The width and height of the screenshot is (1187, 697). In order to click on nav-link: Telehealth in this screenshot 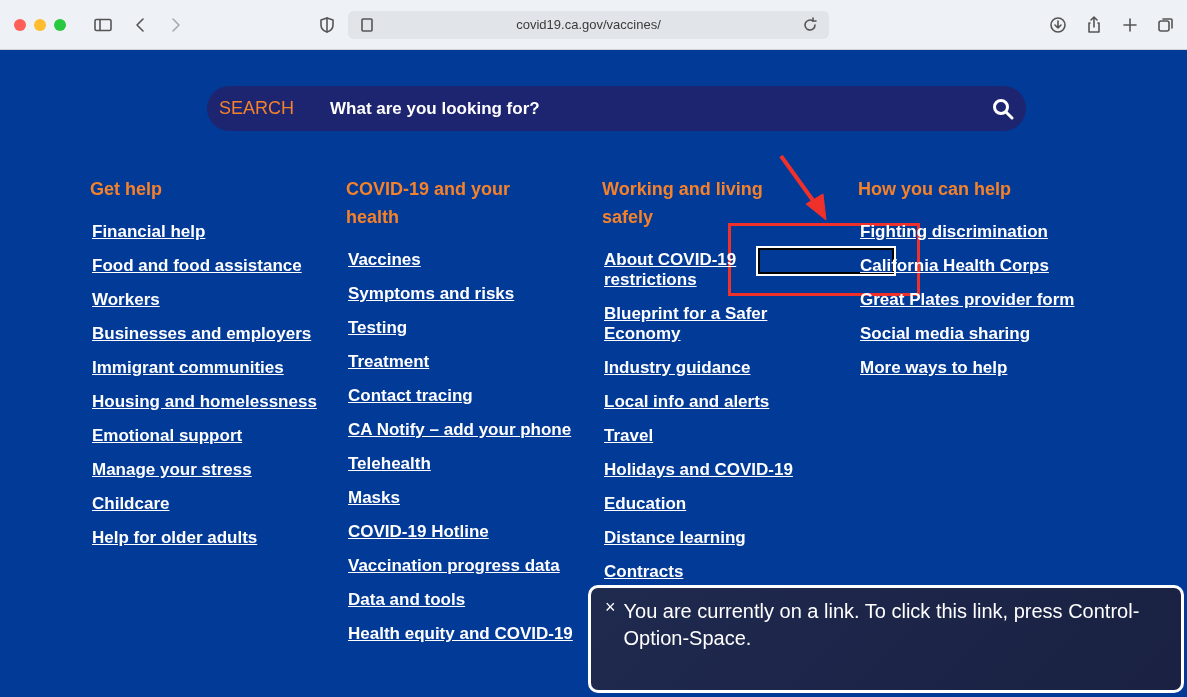, I will do `click(460, 464)`.